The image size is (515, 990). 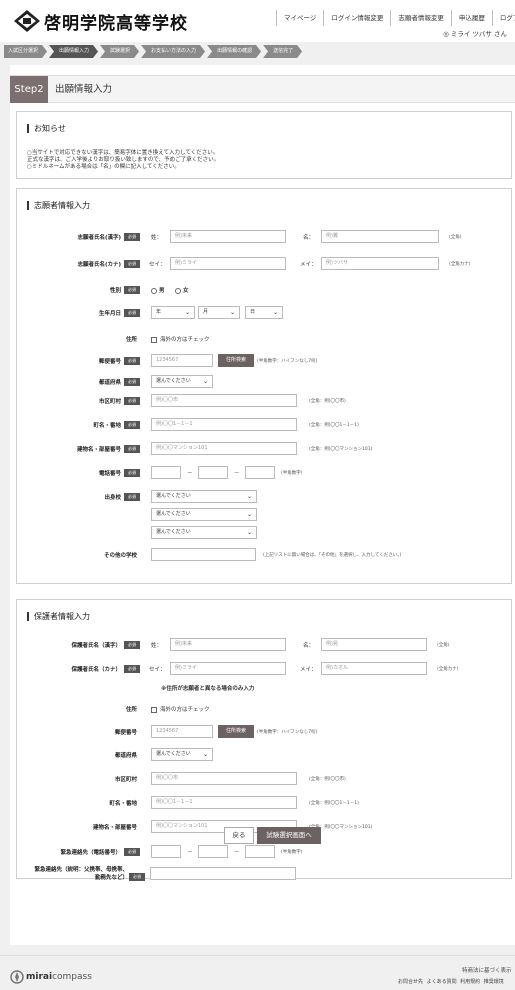 What do you see at coordinates (131, 710) in the screenshot?
I see `address-label: 住所` at bounding box center [131, 710].